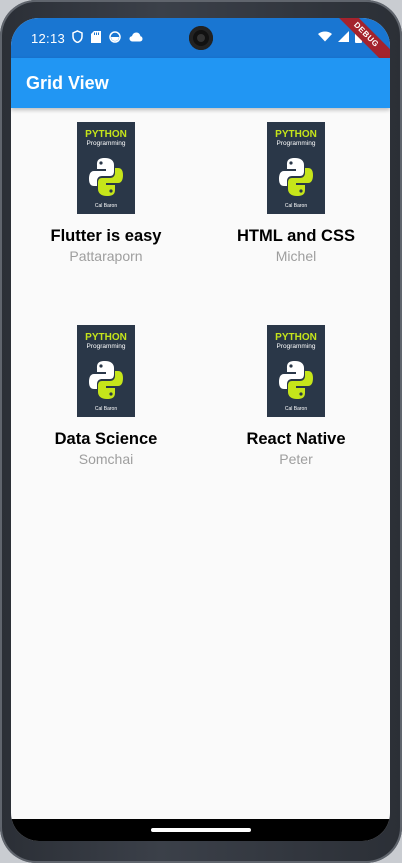 The image size is (402, 863). I want to click on book-title: Flutter is easy, so click(106, 236).